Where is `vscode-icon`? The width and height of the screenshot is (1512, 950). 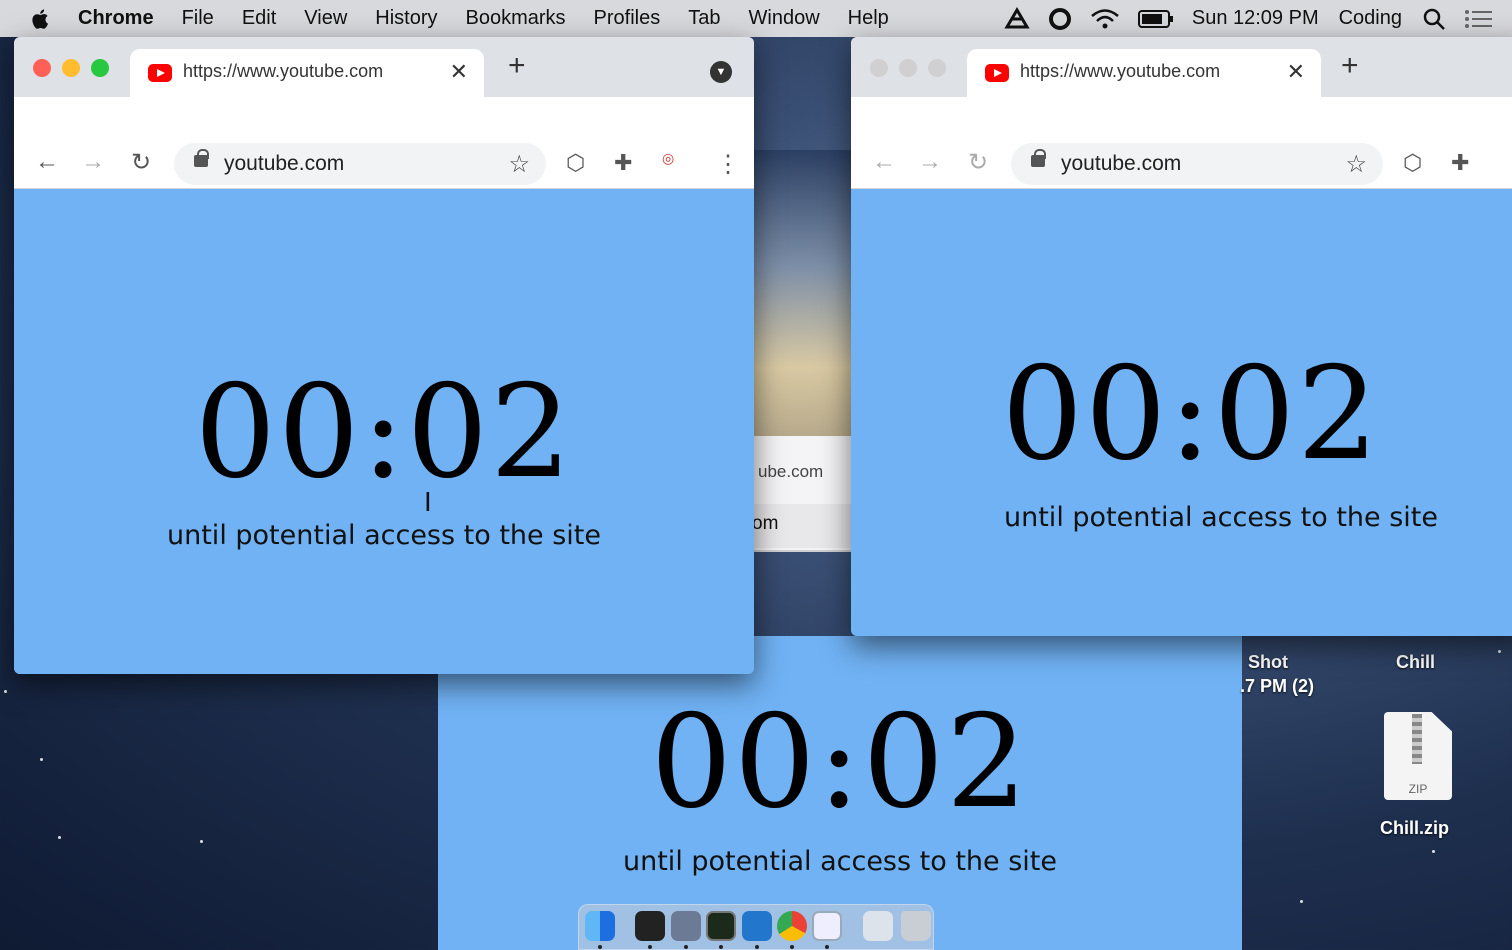 vscode-icon is located at coordinates (757, 926).